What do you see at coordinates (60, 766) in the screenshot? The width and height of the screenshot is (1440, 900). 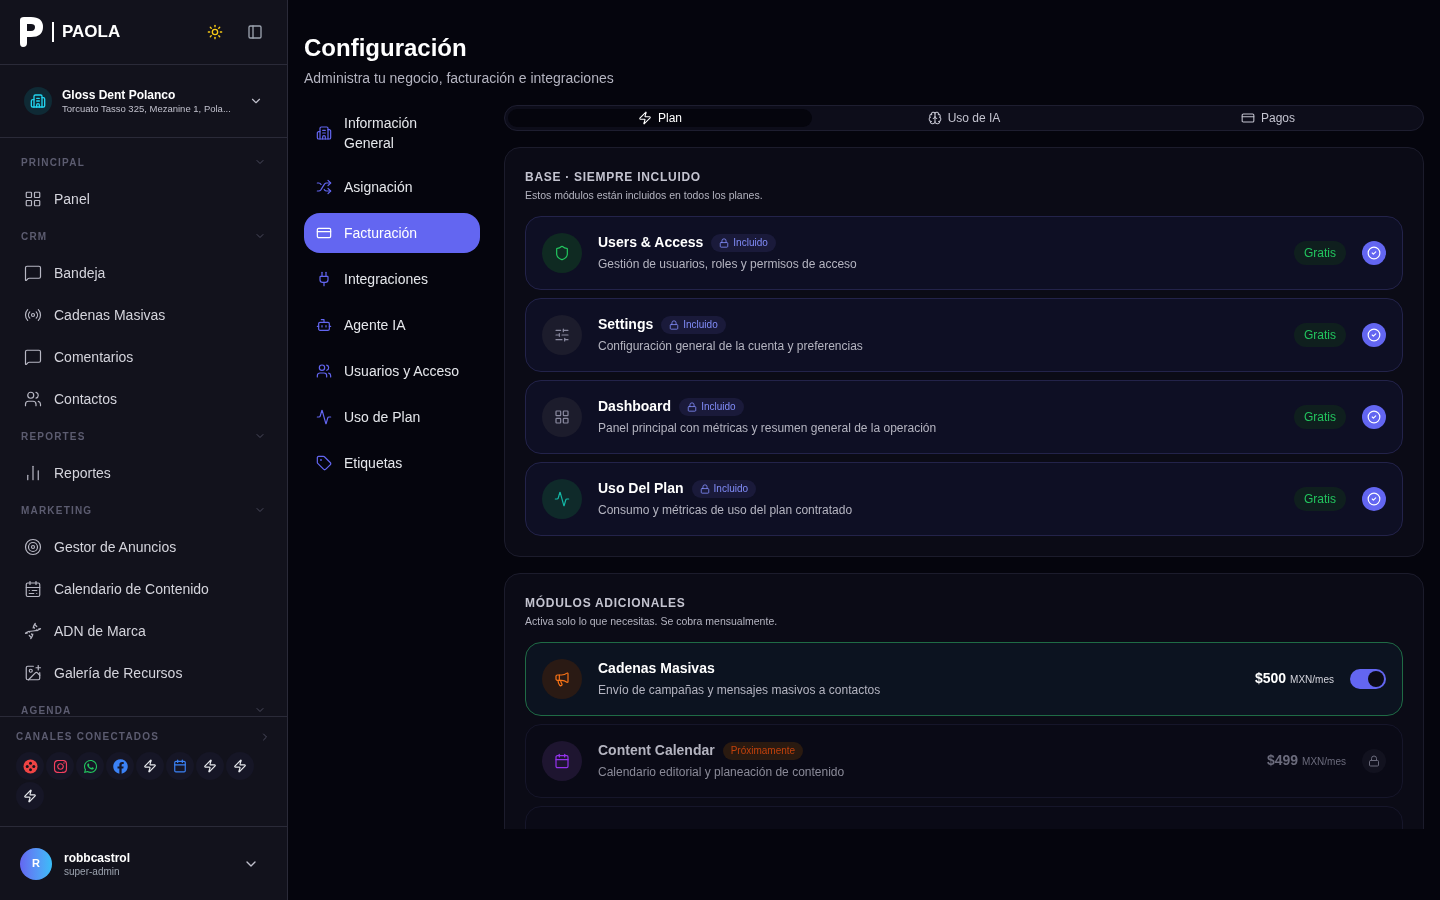 I see `instagram-icon` at bounding box center [60, 766].